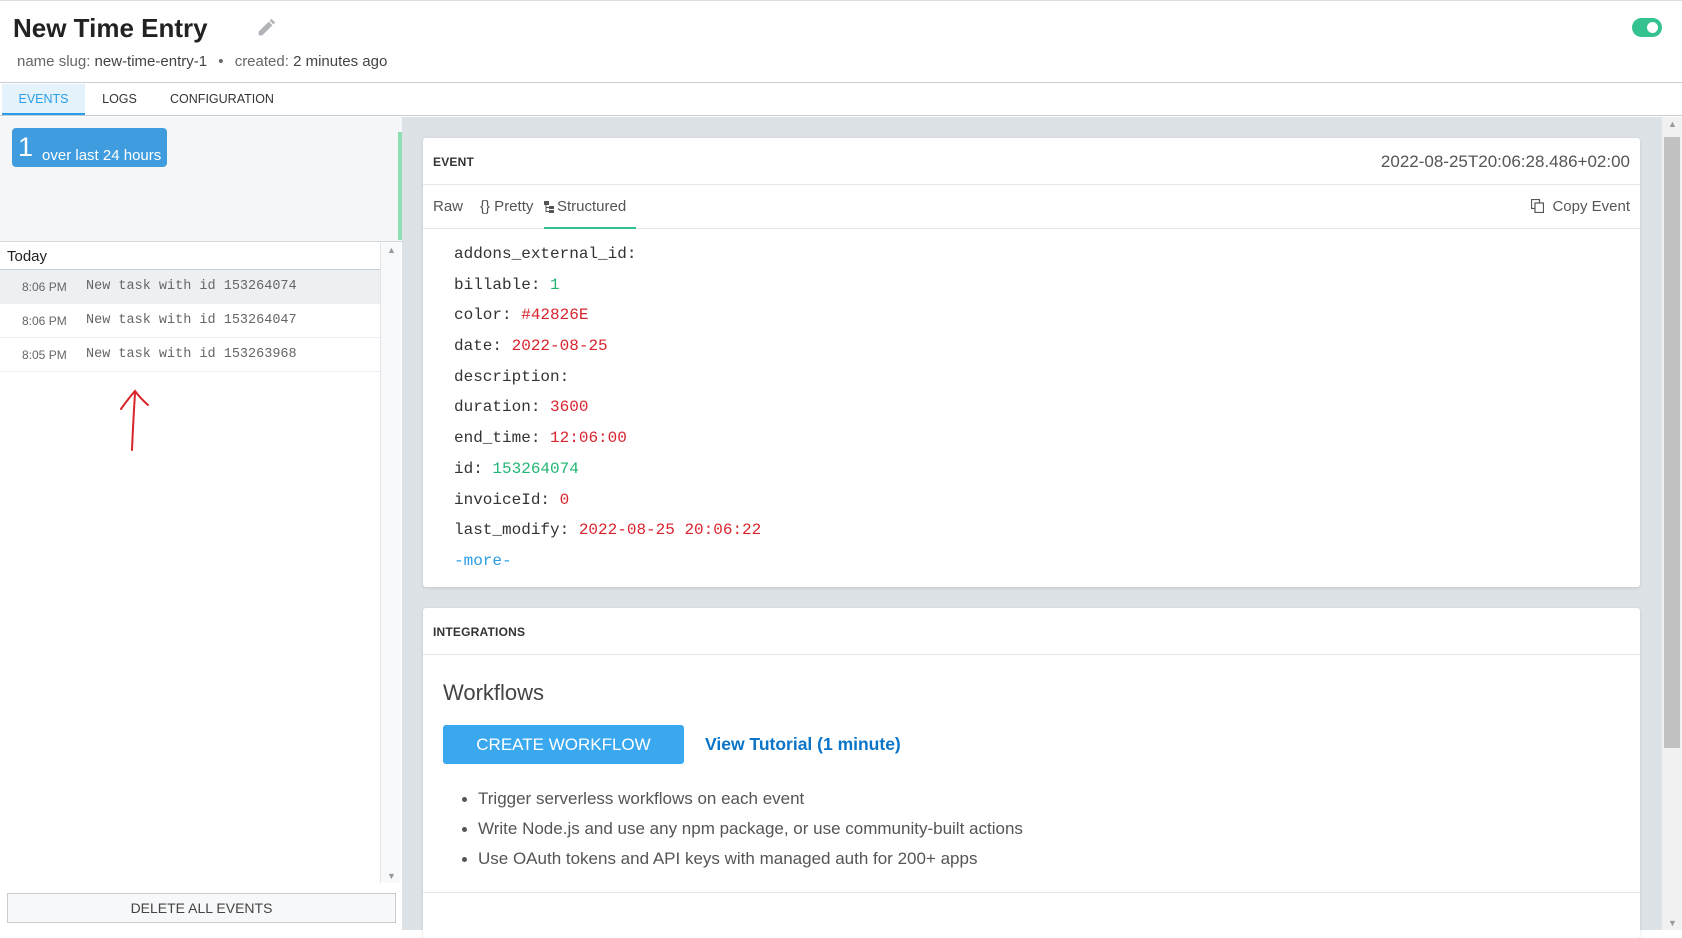 This screenshot has width=1682, height=938. Describe the element at coordinates (559, 346) in the screenshot. I see `field-value: 2022-08-25` at that location.